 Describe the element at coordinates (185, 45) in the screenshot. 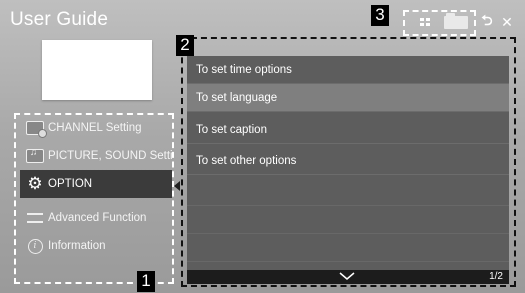

I see `callout-badge-2: 2` at that location.